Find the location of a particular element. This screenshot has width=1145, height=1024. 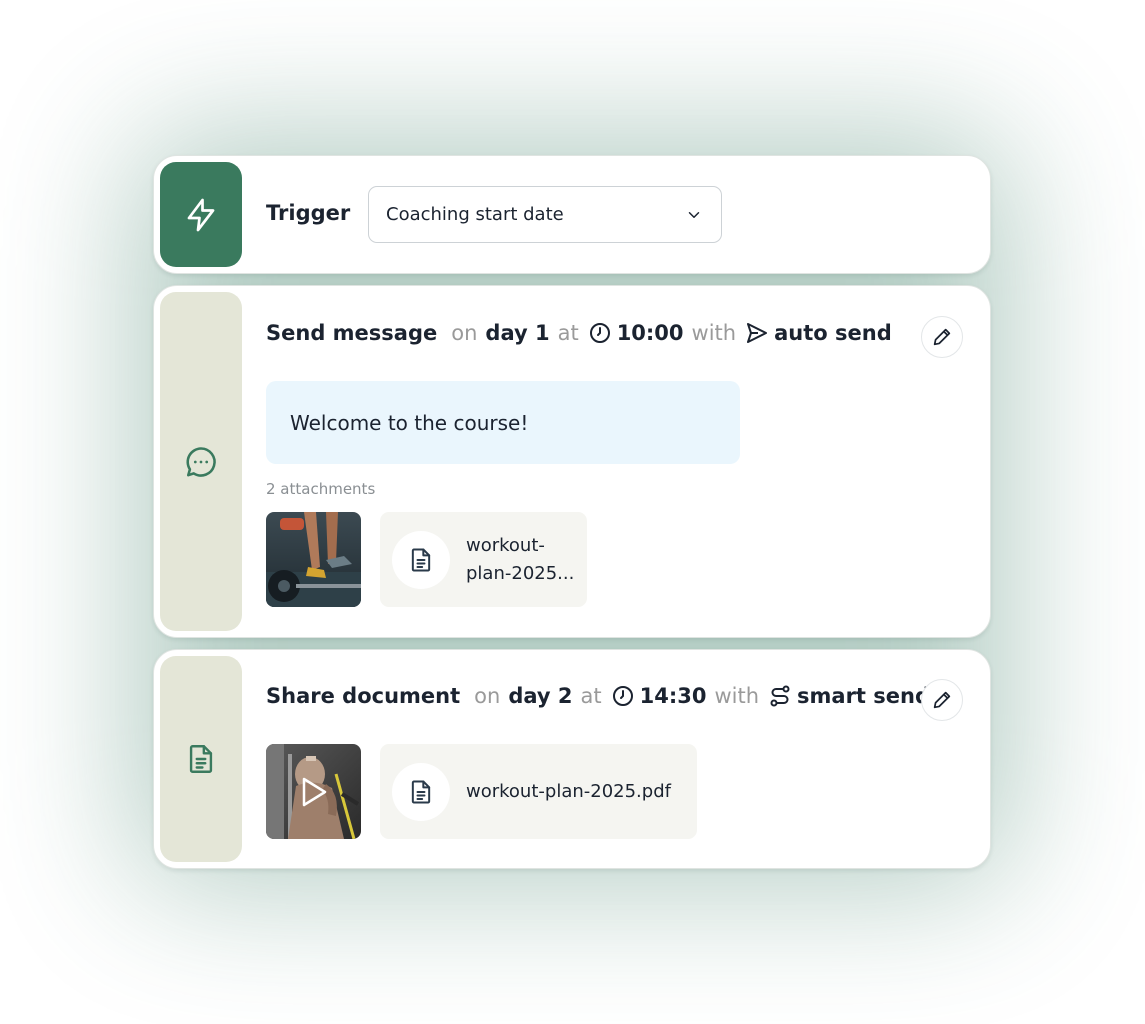

chat-bubble-icon is located at coordinates (201, 461).